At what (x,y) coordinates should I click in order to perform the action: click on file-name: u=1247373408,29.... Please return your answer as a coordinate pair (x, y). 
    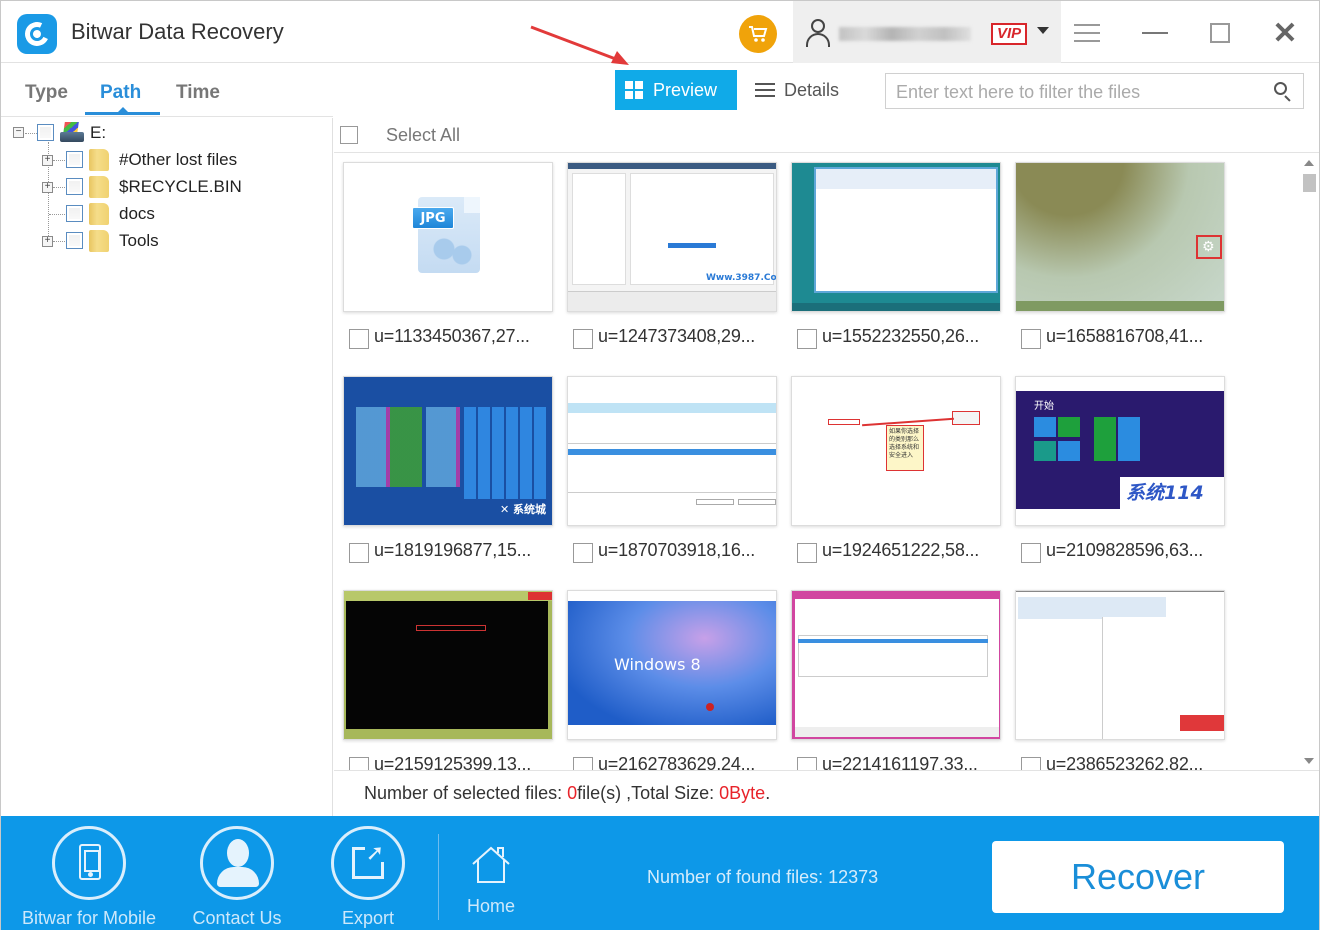
    Looking at the image, I should click on (677, 336).